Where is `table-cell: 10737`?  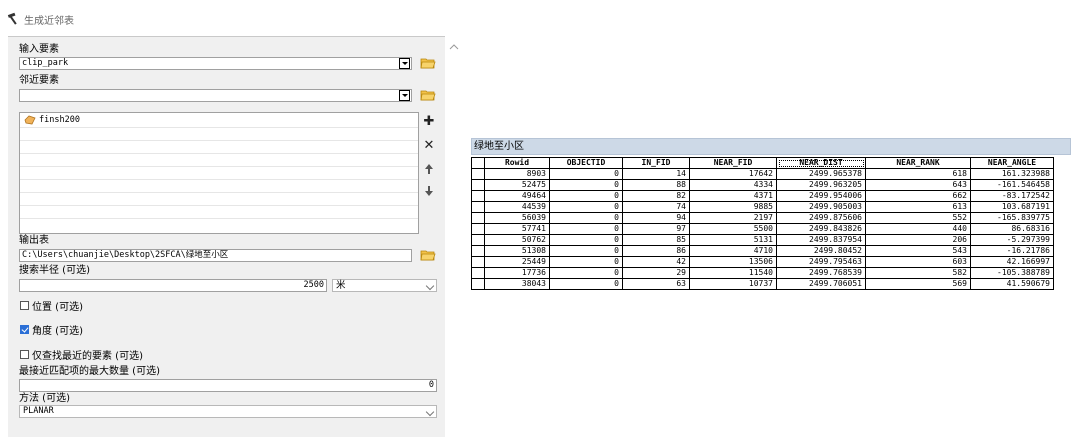 table-cell: 10737 is located at coordinates (733, 284).